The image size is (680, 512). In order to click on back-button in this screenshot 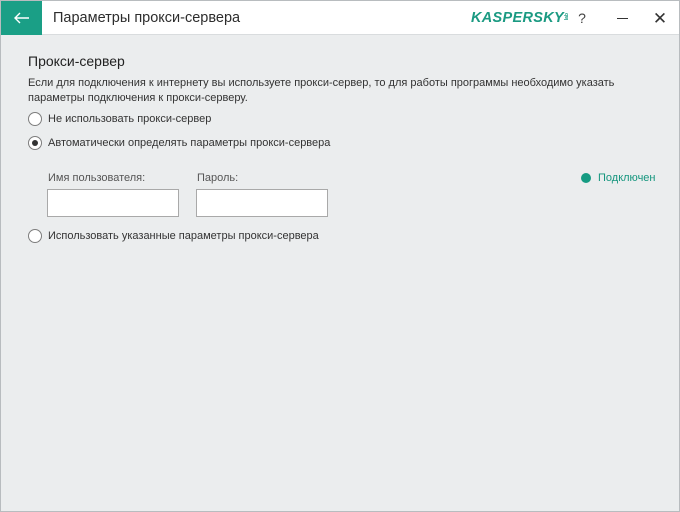, I will do `click(21, 18)`.